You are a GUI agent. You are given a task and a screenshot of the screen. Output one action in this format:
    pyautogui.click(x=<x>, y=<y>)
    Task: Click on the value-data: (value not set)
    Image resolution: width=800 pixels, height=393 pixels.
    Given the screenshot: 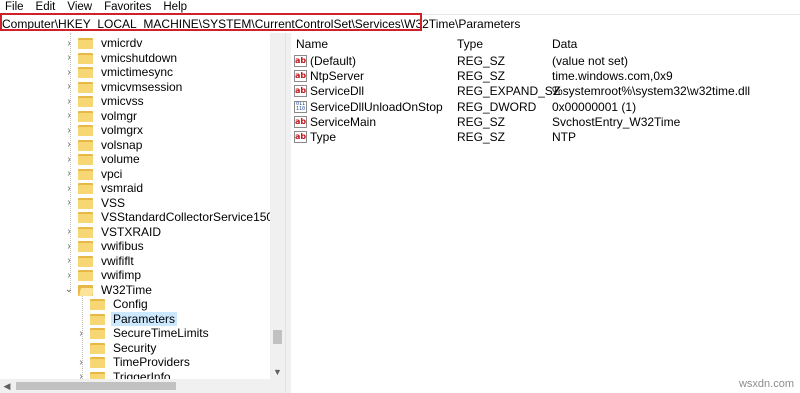 What is the action you would take?
    pyautogui.click(x=590, y=61)
    